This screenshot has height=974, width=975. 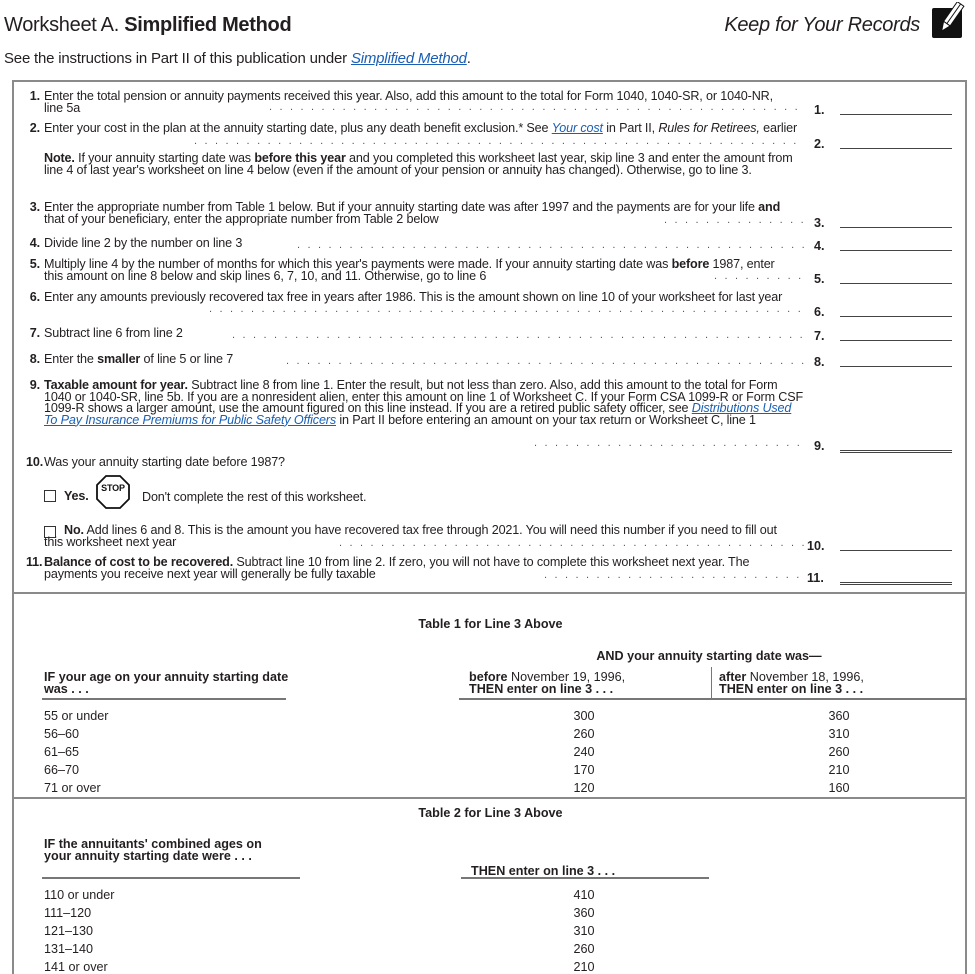 What do you see at coordinates (584, 949) in the screenshot?
I see `line-3-value-cell: 260` at bounding box center [584, 949].